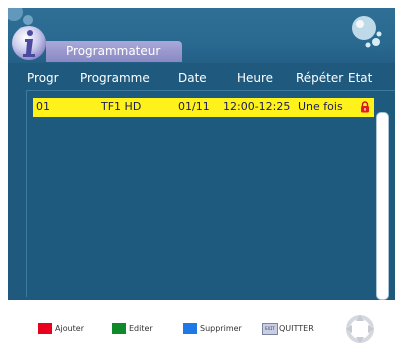 This screenshot has width=395, height=350. What do you see at coordinates (296, 328) in the screenshot?
I see `quitter-label: QUITTER` at bounding box center [296, 328].